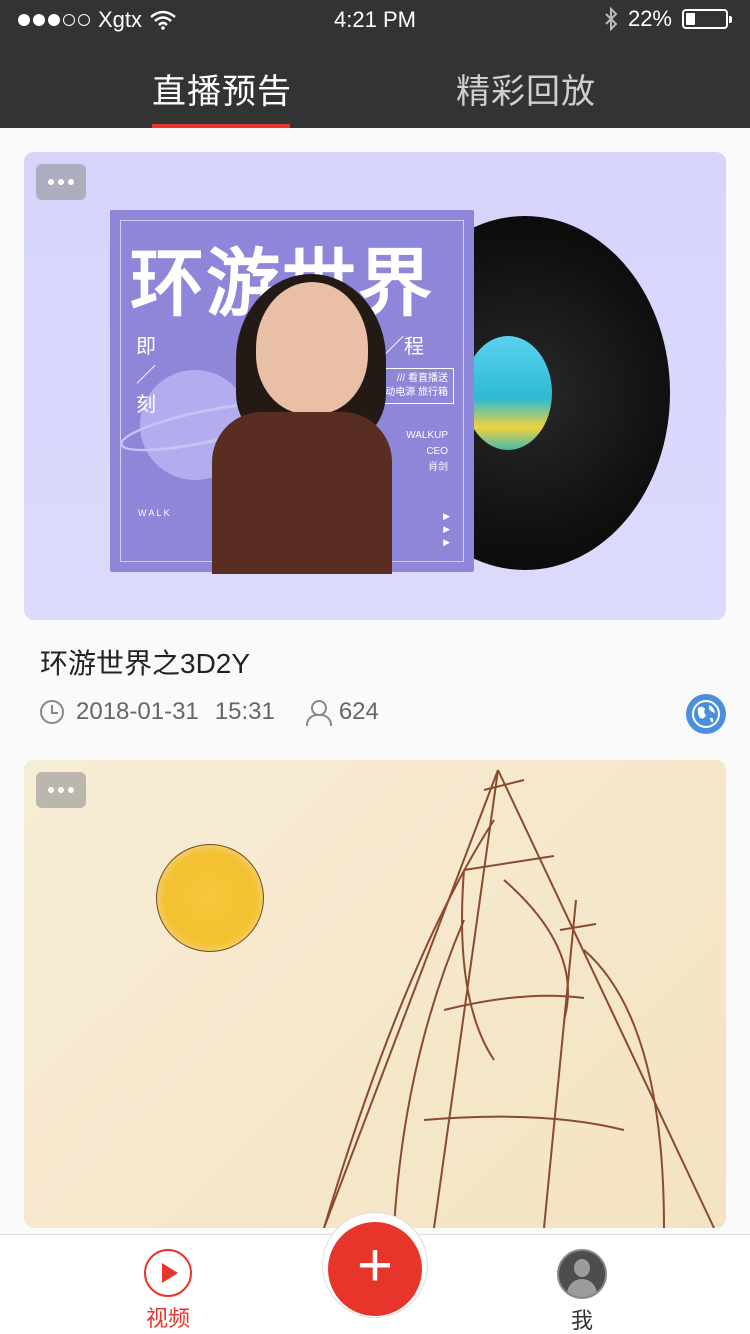 The image size is (750, 1334). What do you see at coordinates (707, 19) in the screenshot?
I see `battery-icon` at bounding box center [707, 19].